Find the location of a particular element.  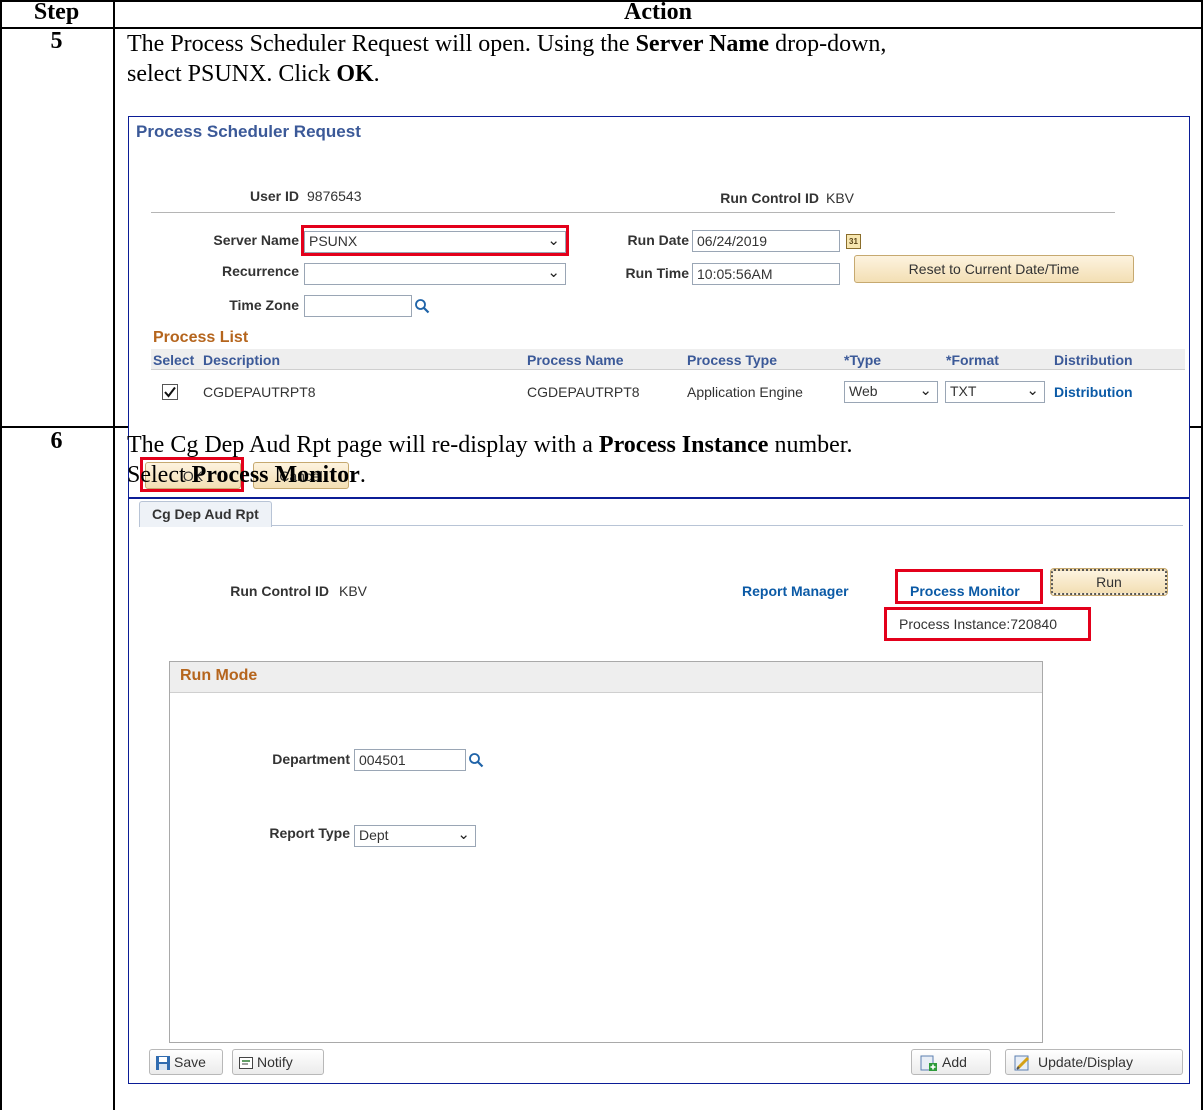

notify-button: Notify is located at coordinates (278, 1062).